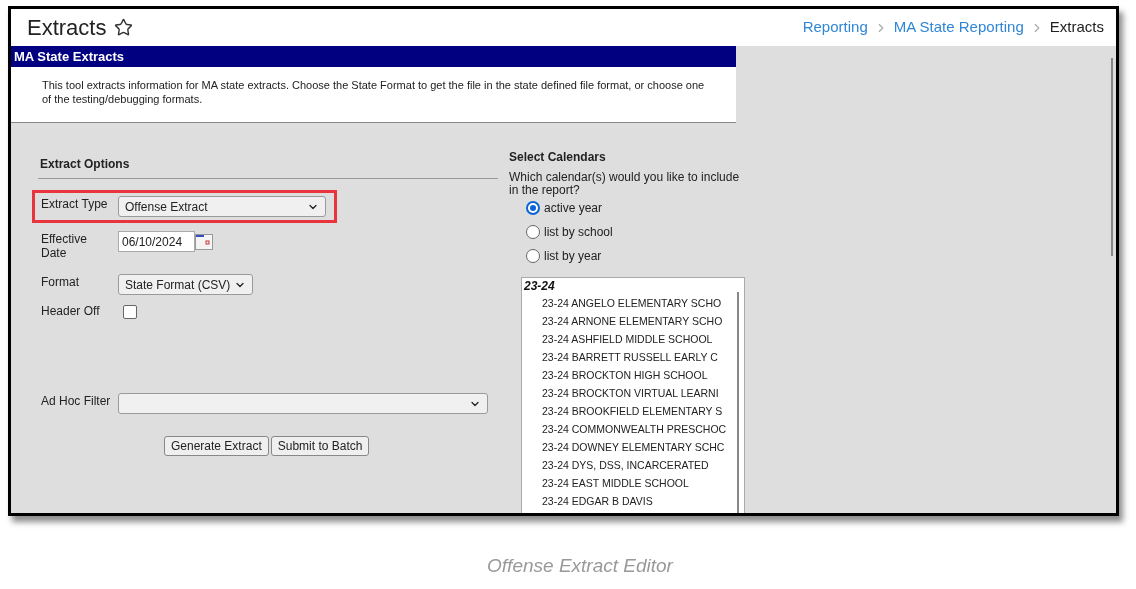 The width and height of the screenshot is (1136, 589). What do you see at coordinates (633, 232) in the screenshot?
I see `radio-option: list by school` at bounding box center [633, 232].